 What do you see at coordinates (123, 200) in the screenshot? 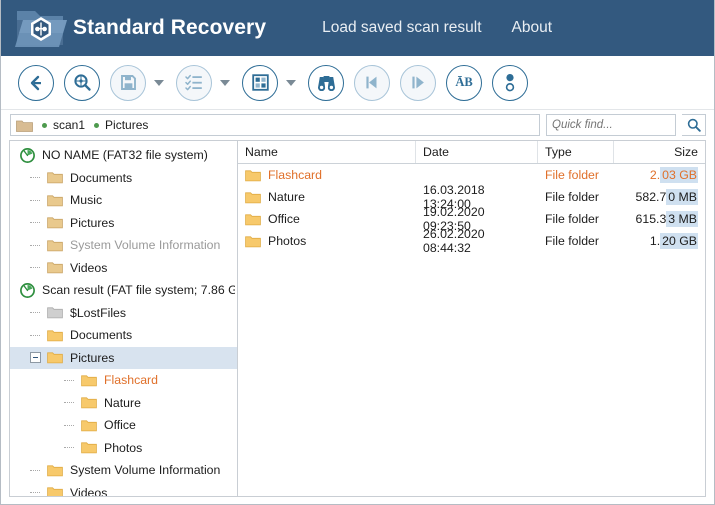
I see `tree-item: Music` at bounding box center [123, 200].